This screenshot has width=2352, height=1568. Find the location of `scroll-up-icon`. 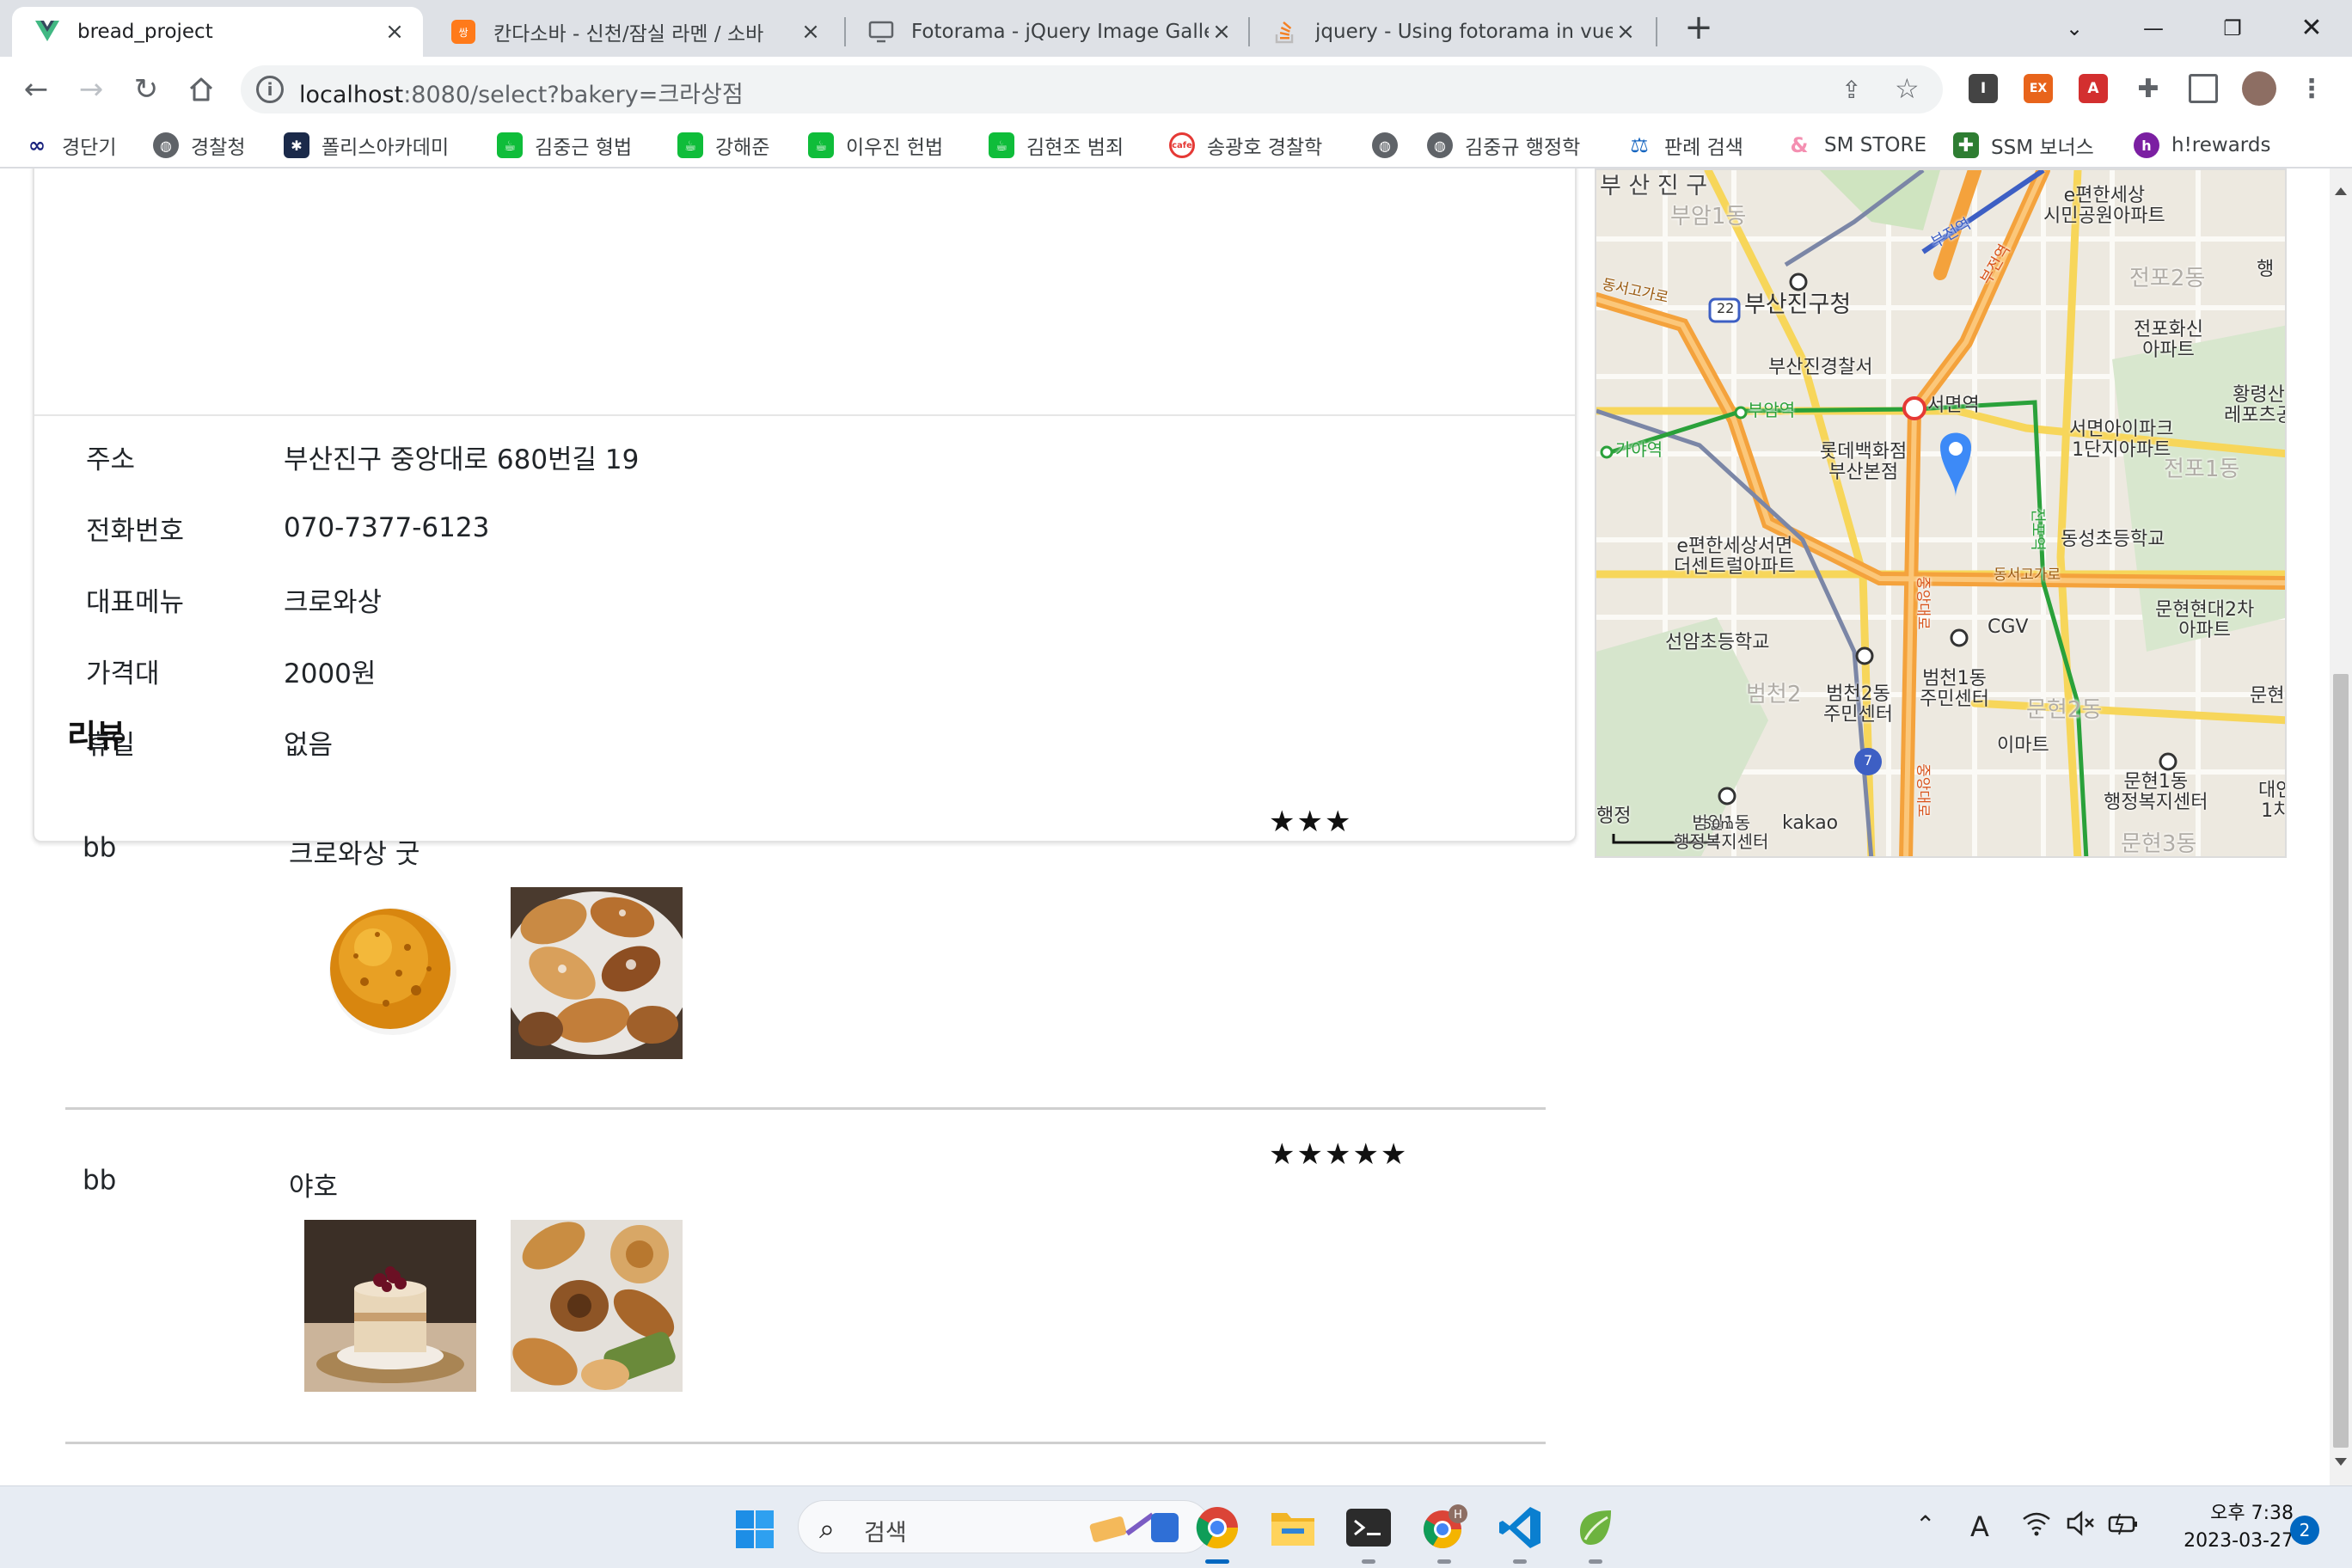

scroll-up-icon is located at coordinates (2341, 191).